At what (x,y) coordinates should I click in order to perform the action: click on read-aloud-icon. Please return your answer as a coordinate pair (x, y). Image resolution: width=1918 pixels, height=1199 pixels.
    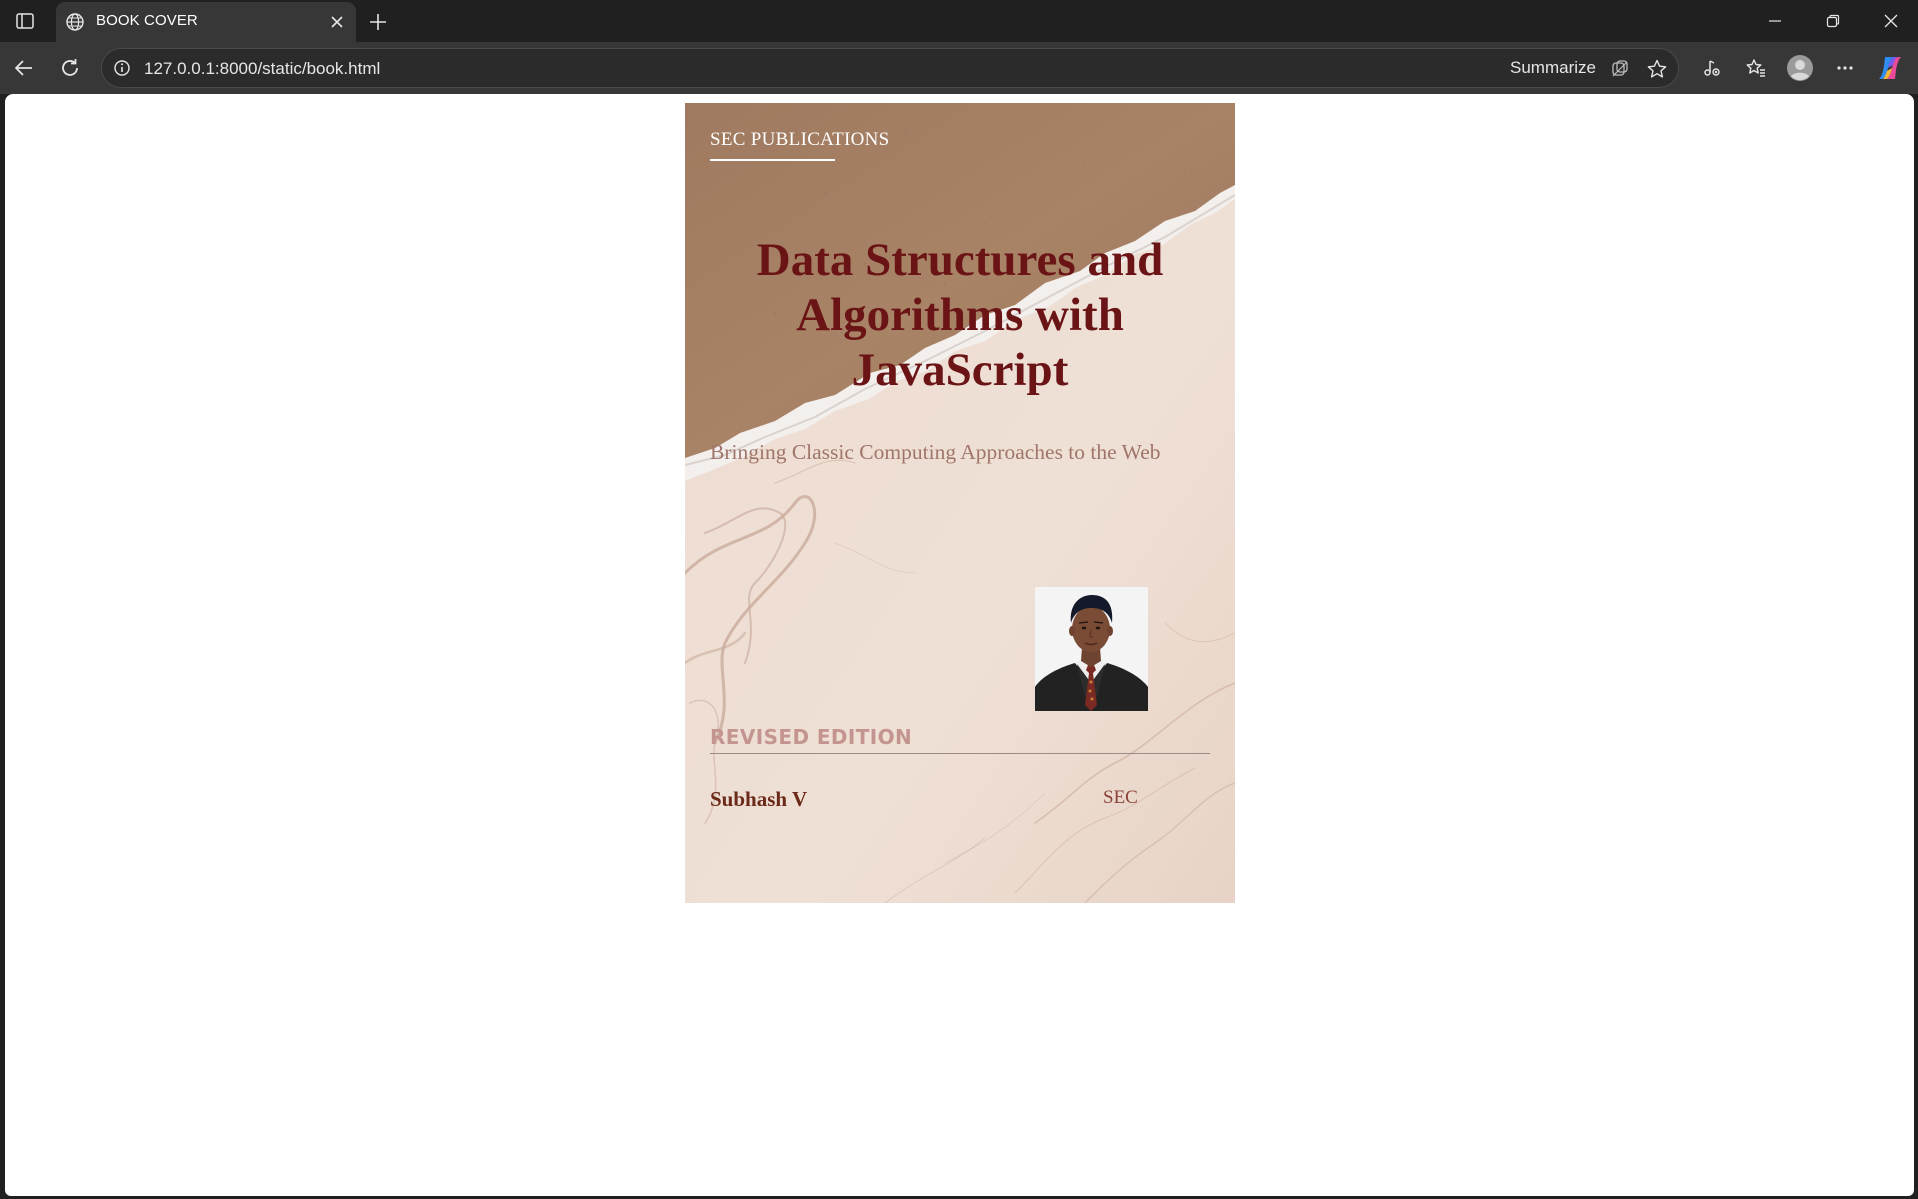
    Looking at the image, I should click on (1712, 68).